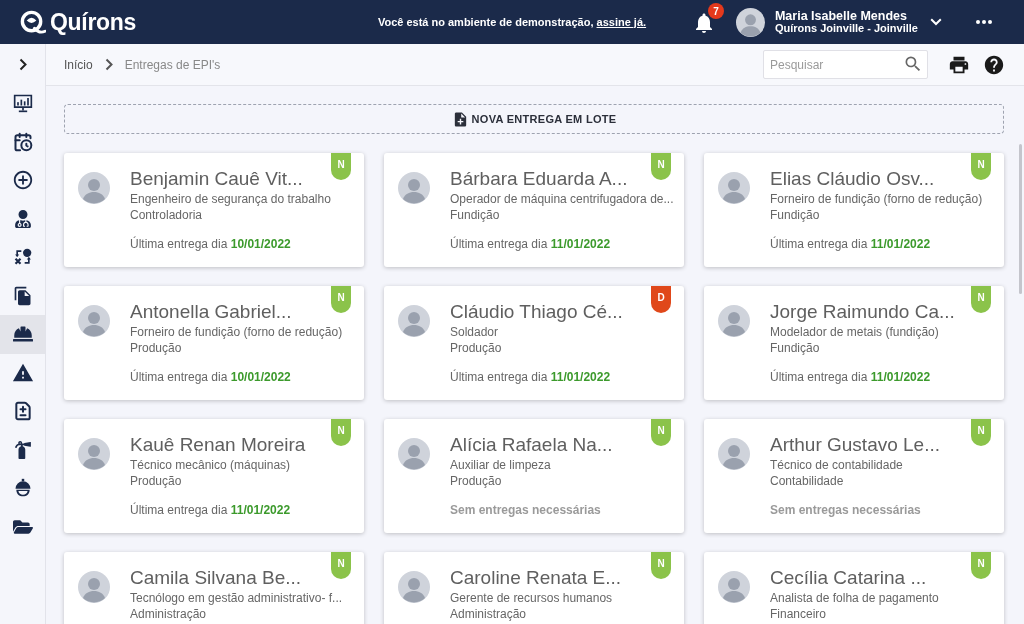 The image size is (1024, 624). I want to click on search-icon, so click(913, 64).